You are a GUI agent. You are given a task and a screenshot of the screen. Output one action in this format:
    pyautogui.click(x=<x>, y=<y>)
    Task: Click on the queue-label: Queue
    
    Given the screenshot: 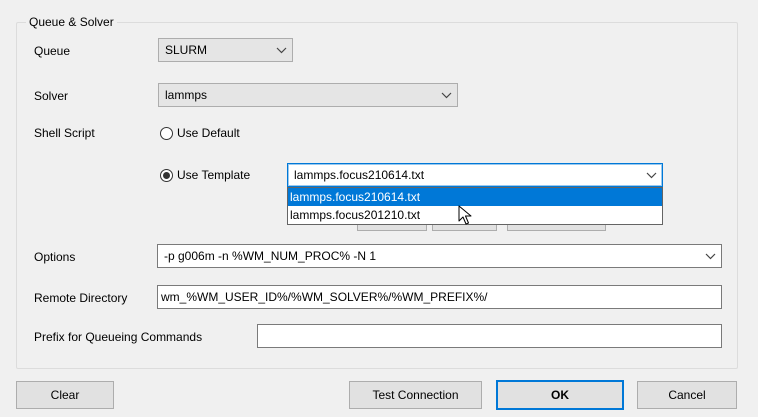 What is the action you would take?
    pyautogui.click(x=52, y=51)
    